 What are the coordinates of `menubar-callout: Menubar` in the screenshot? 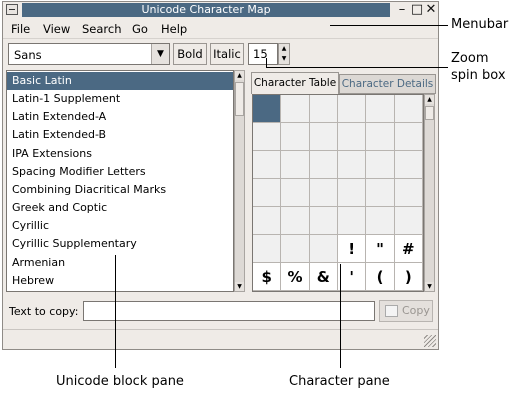 It's located at (480, 24).